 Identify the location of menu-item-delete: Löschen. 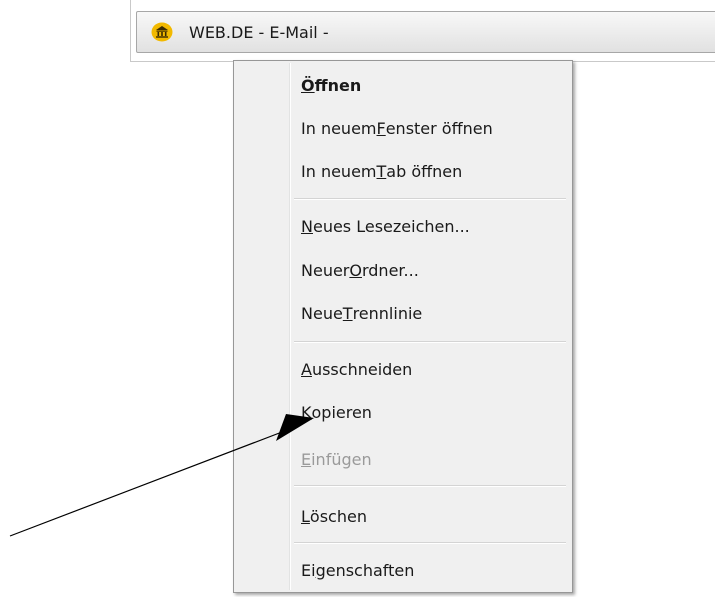
(403, 516).